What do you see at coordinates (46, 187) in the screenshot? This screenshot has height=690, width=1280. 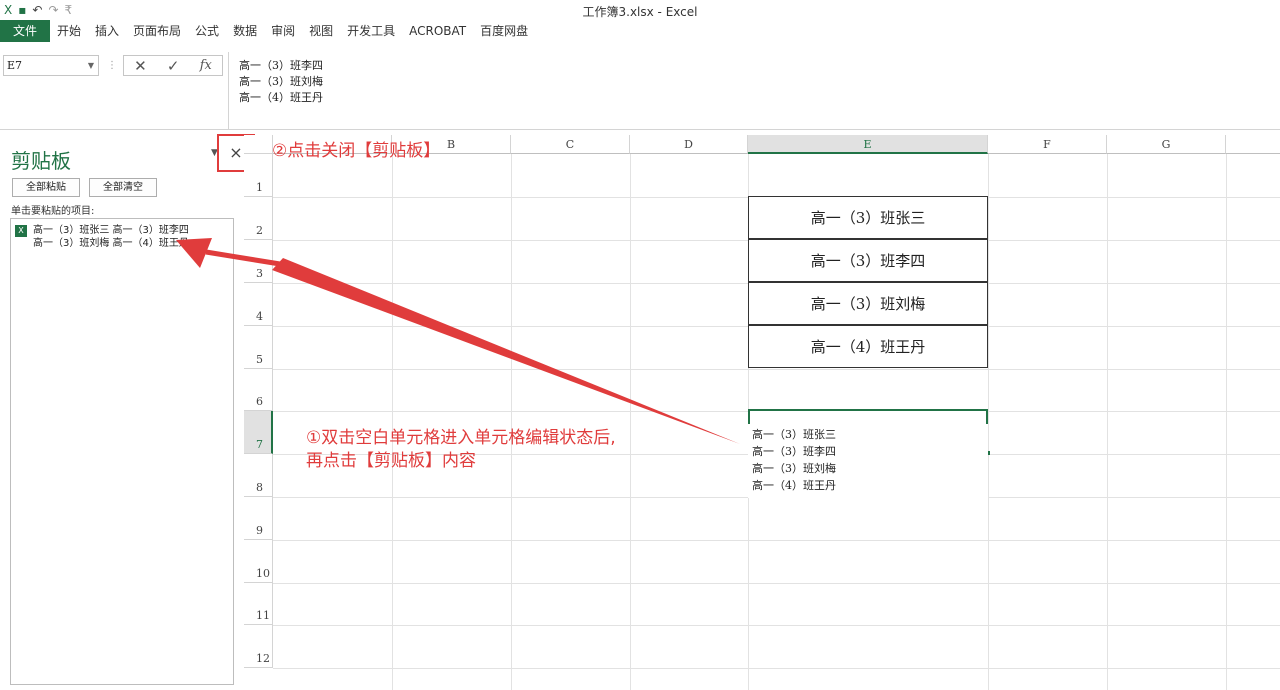 I see `paste-all-button: 全部粘贴` at bounding box center [46, 187].